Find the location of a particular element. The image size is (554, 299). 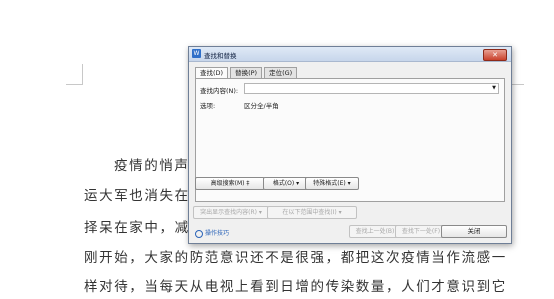

special-format-button: 特殊格式(E) ▾ is located at coordinates (332, 183).